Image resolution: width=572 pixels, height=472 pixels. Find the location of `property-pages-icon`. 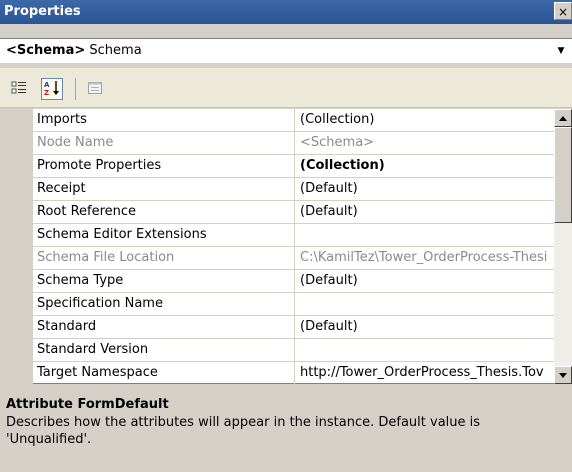

property-pages-icon is located at coordinates (95, 89).